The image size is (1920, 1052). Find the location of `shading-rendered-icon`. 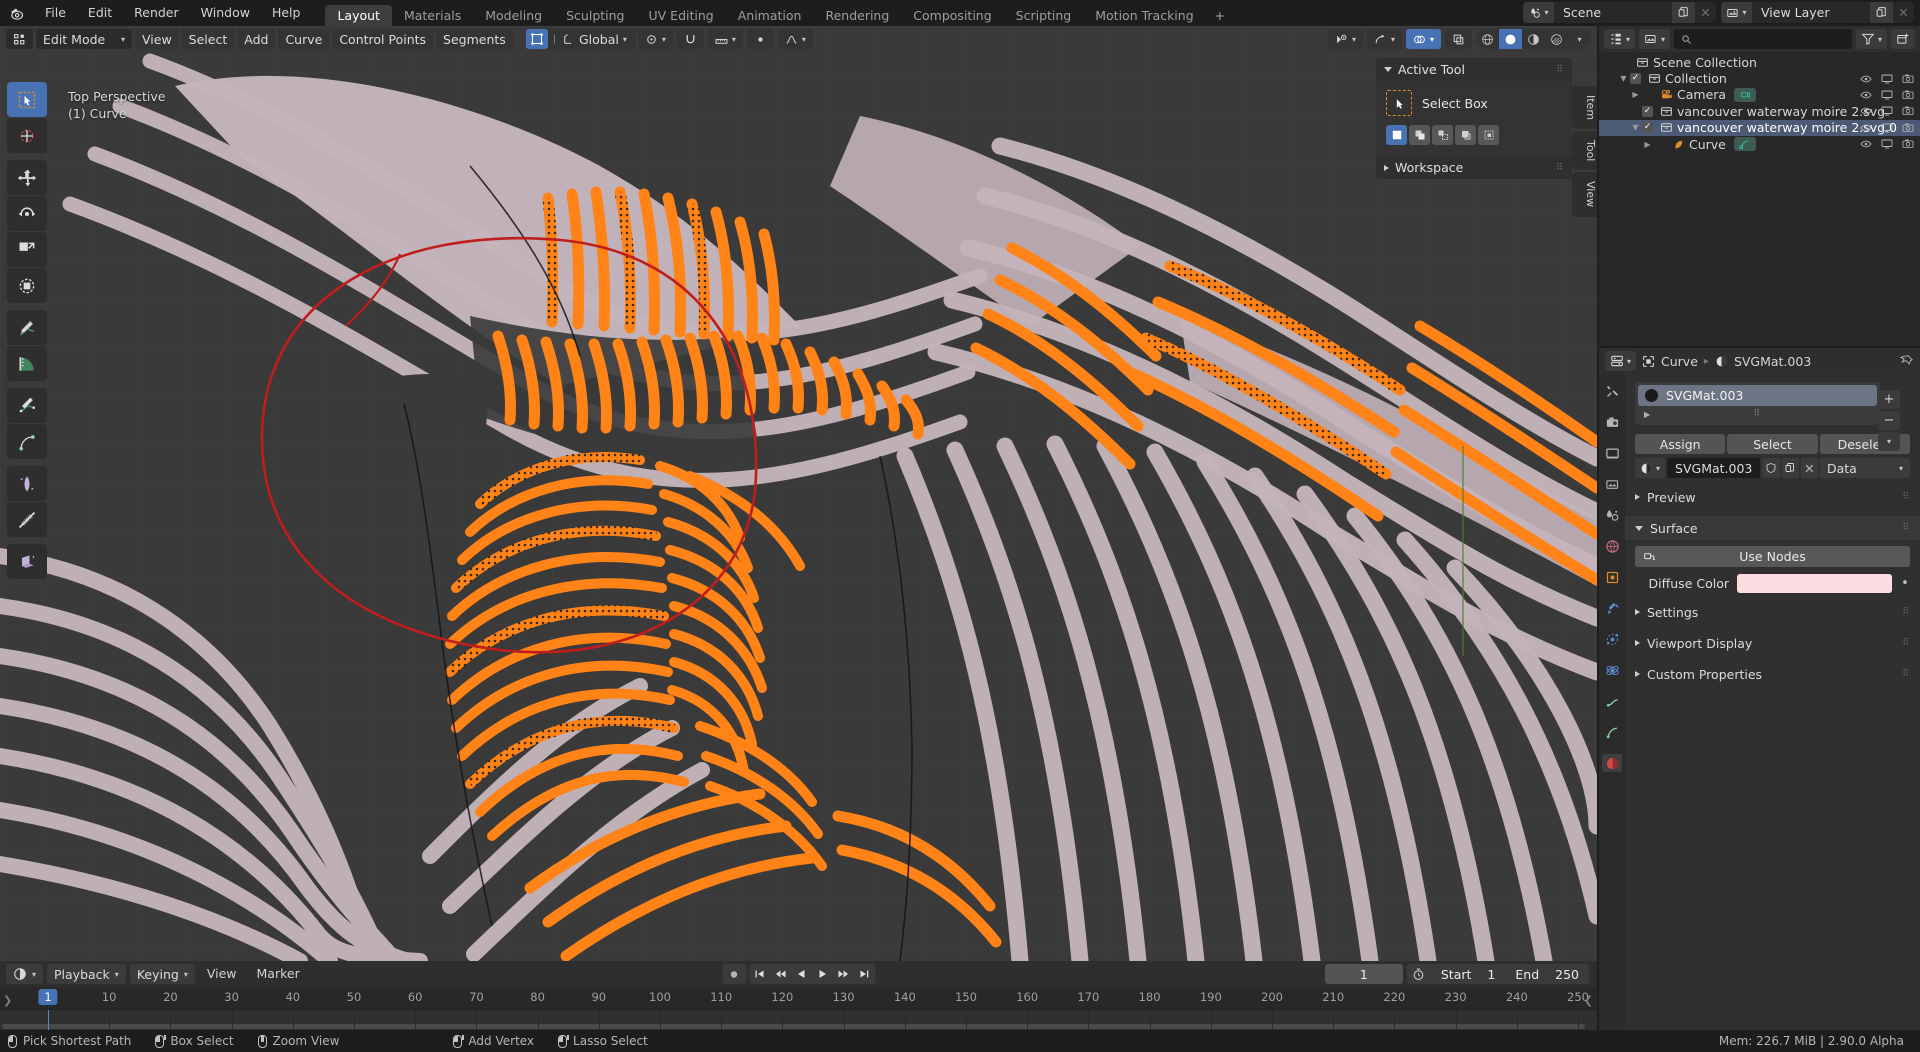

shading-rendered-icon is located at coordinates (1556, 39).